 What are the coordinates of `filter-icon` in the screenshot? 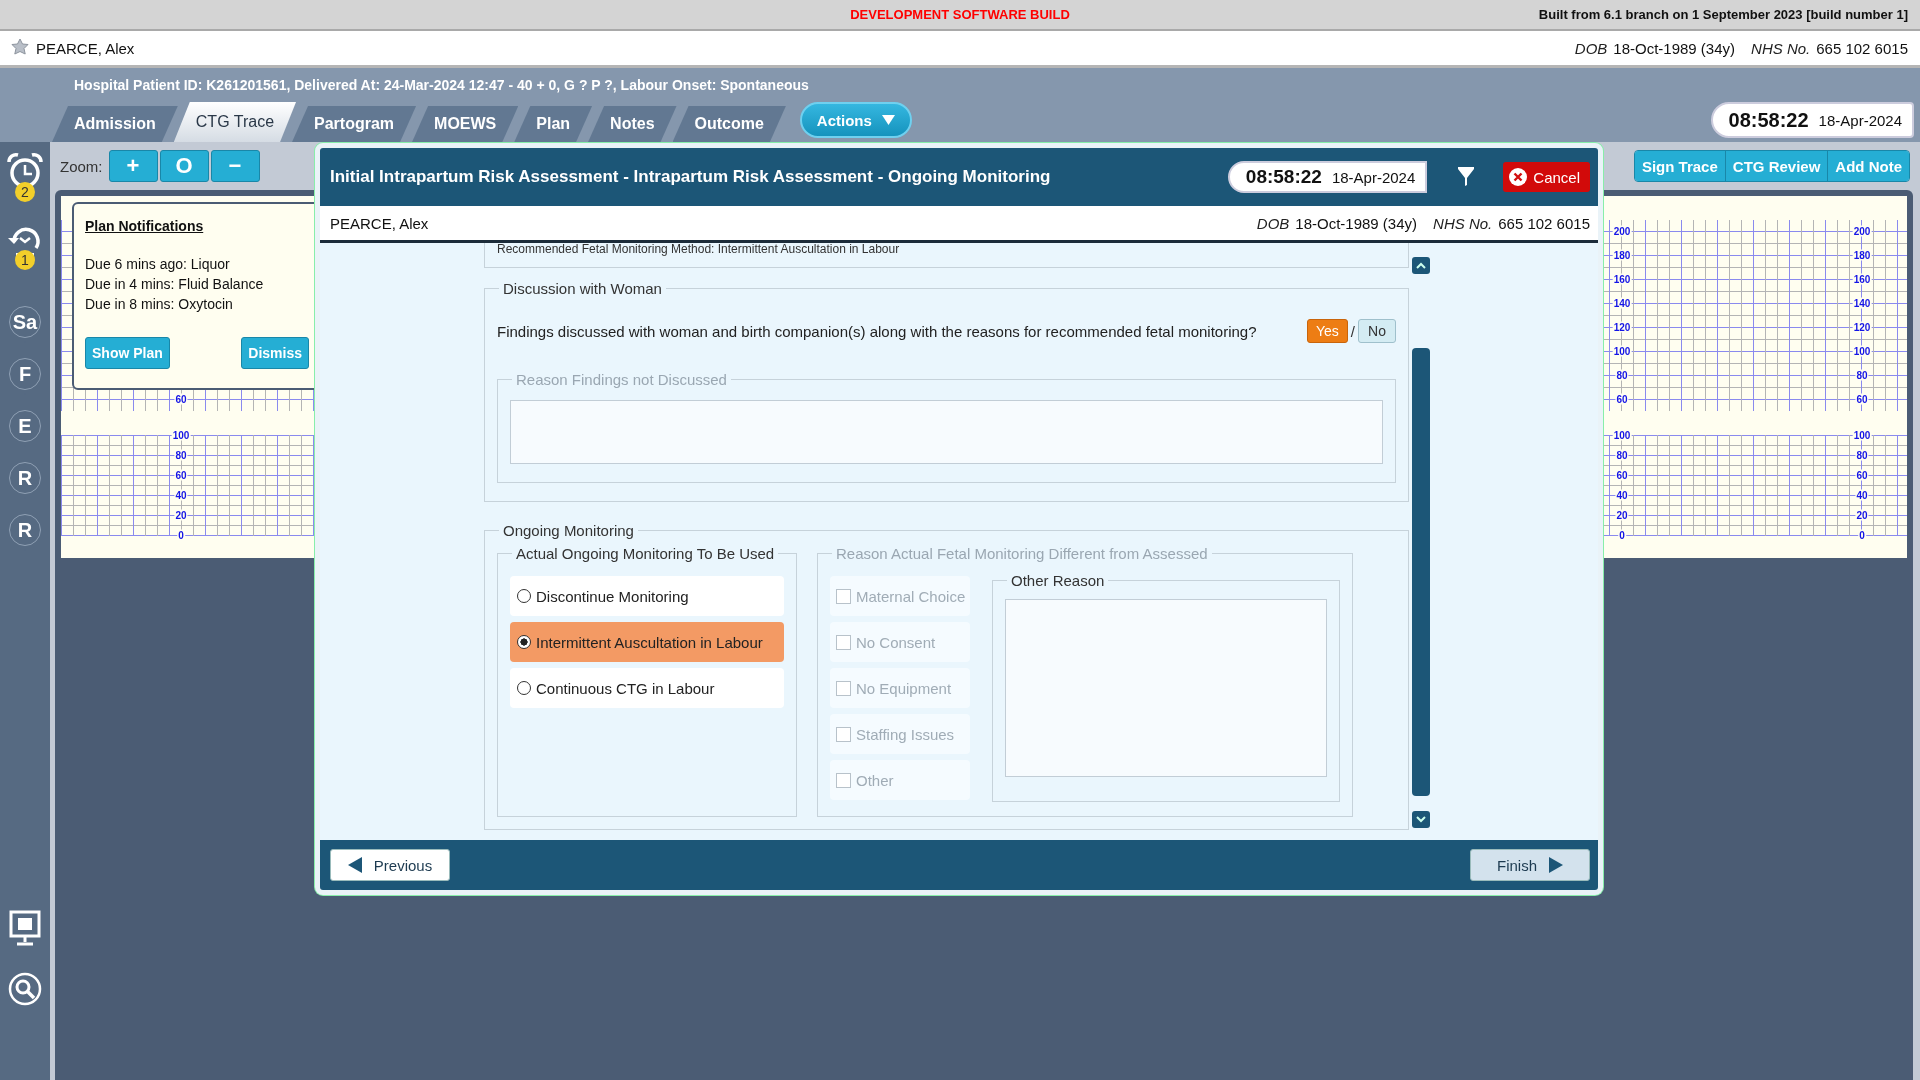 It's located at (1466, 177).